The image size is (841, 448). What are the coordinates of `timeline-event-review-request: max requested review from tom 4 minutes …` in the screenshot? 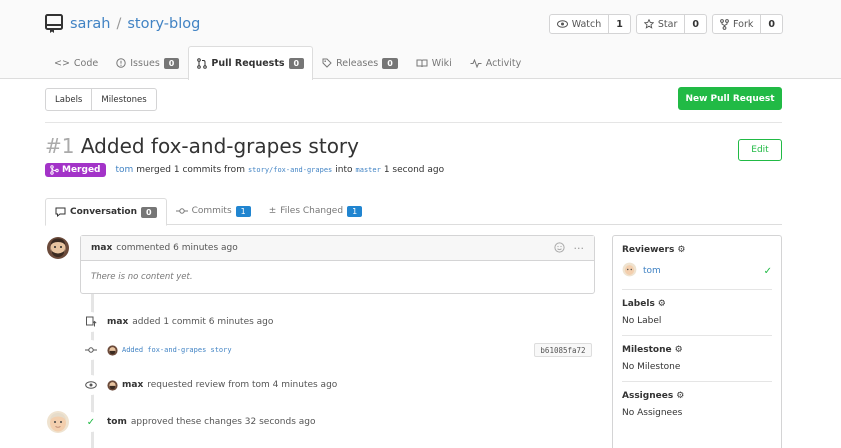 It's located at (209, 385).